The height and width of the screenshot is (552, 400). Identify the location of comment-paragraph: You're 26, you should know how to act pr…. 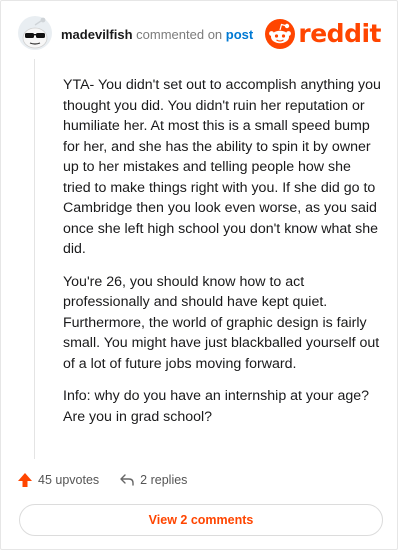
(221, 322).